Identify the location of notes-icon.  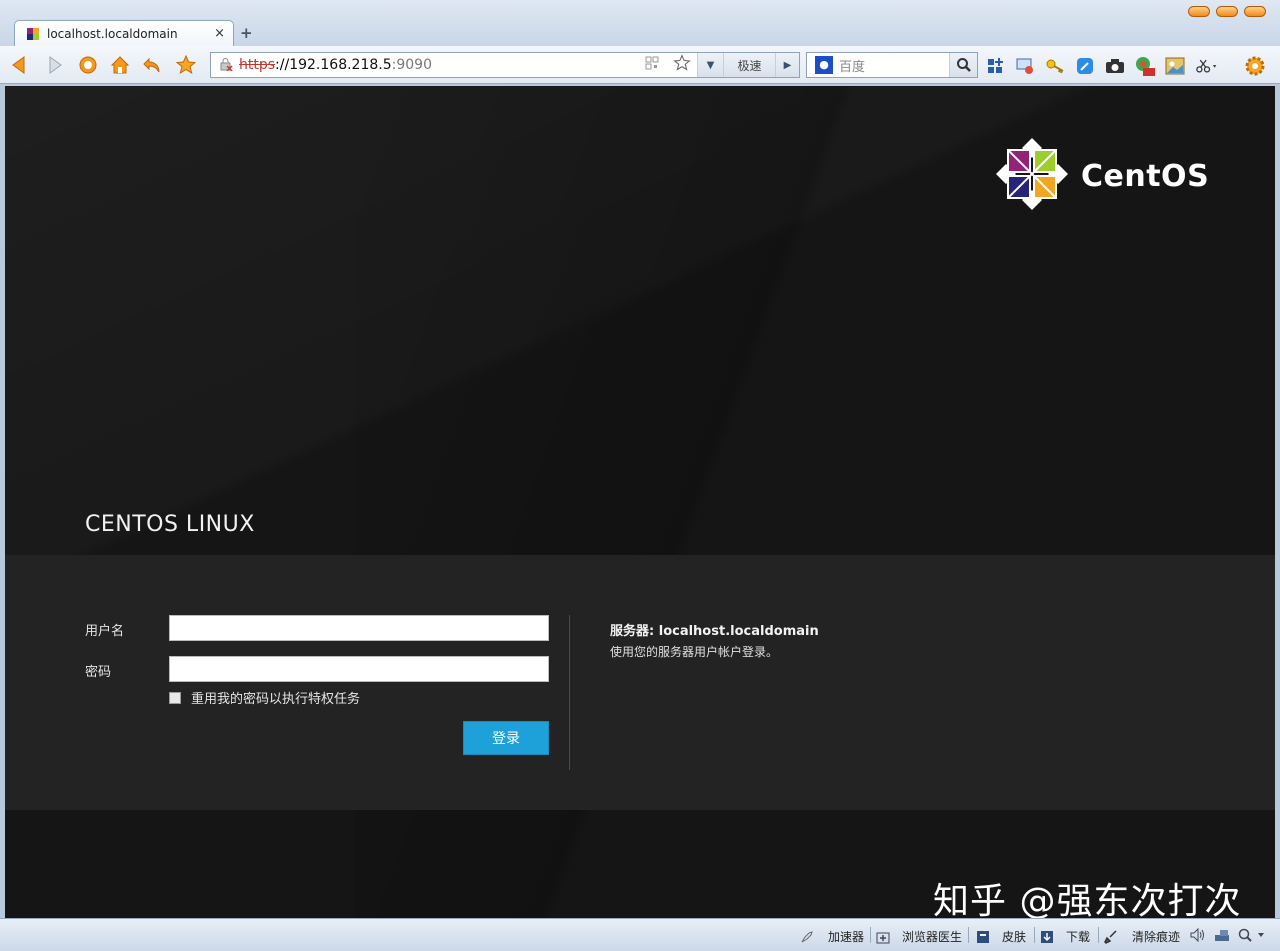
(1085, 66).